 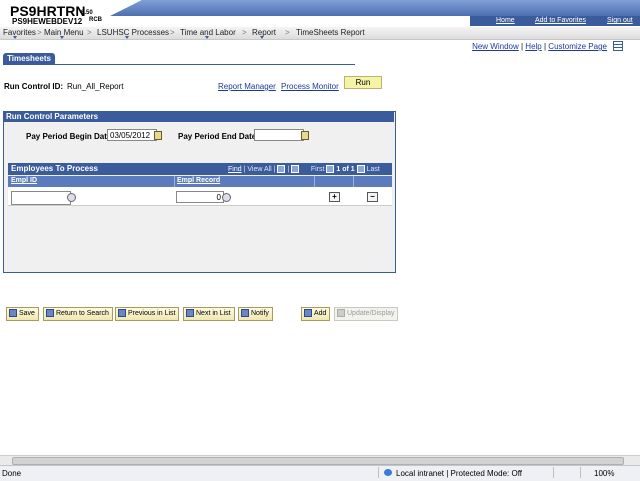 What do you see at coordinates (95, 20) in the screenshot?
I see `user-id: RCB` at bounding box center [95, 20].